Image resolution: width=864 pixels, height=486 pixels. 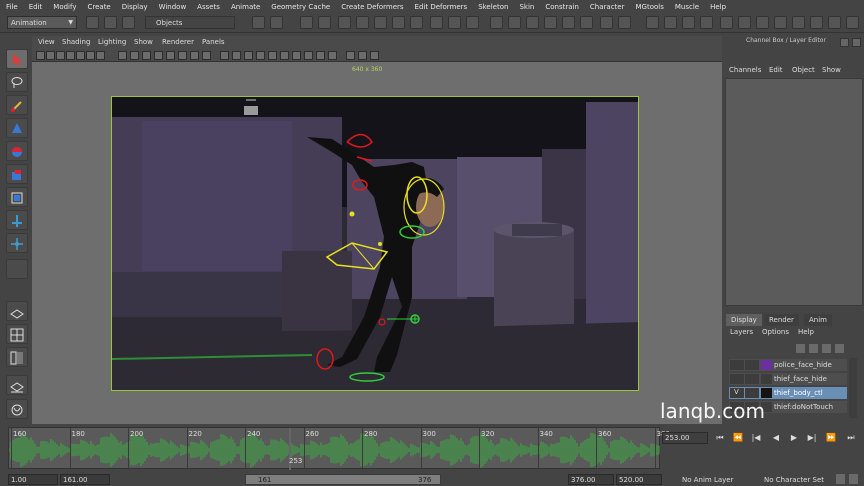 I want to click on lasso-tool-icon, so click(x=17, y=82).